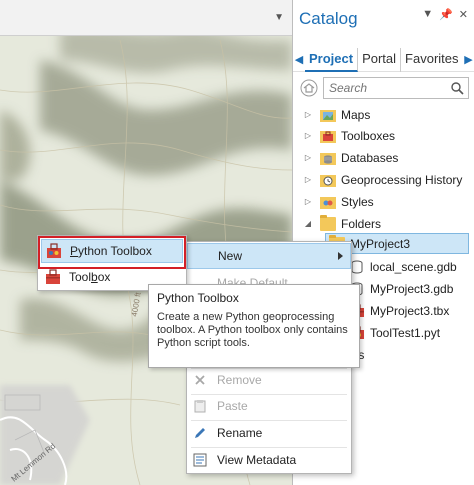  I want to click on tree-item-label: MyProject3, so click(380, 243).